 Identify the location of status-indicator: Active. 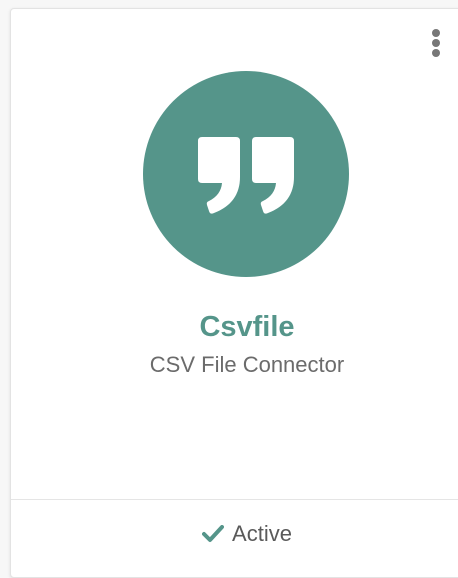
(234, 534).